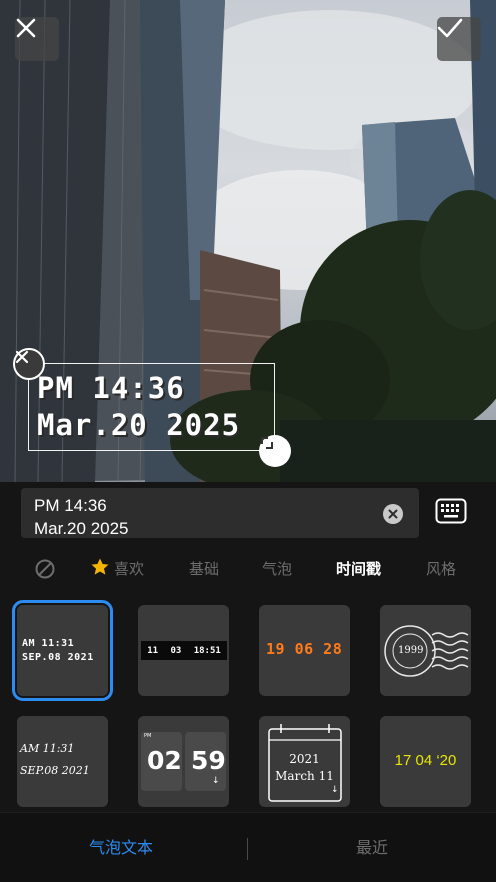 The height and width of the screenshot is (882, 496). I want to click on tab-basic: 基础, so click(204, 569).